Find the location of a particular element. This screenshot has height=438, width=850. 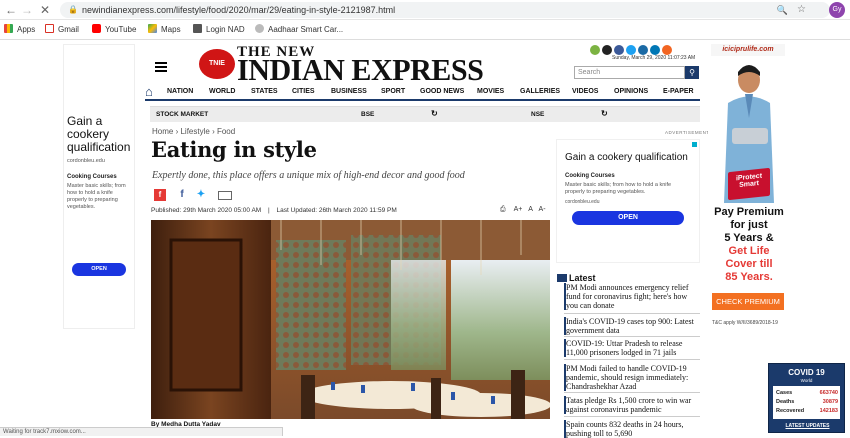

bse-refresh-icon: ↻ is located at coordinates (434, 113).